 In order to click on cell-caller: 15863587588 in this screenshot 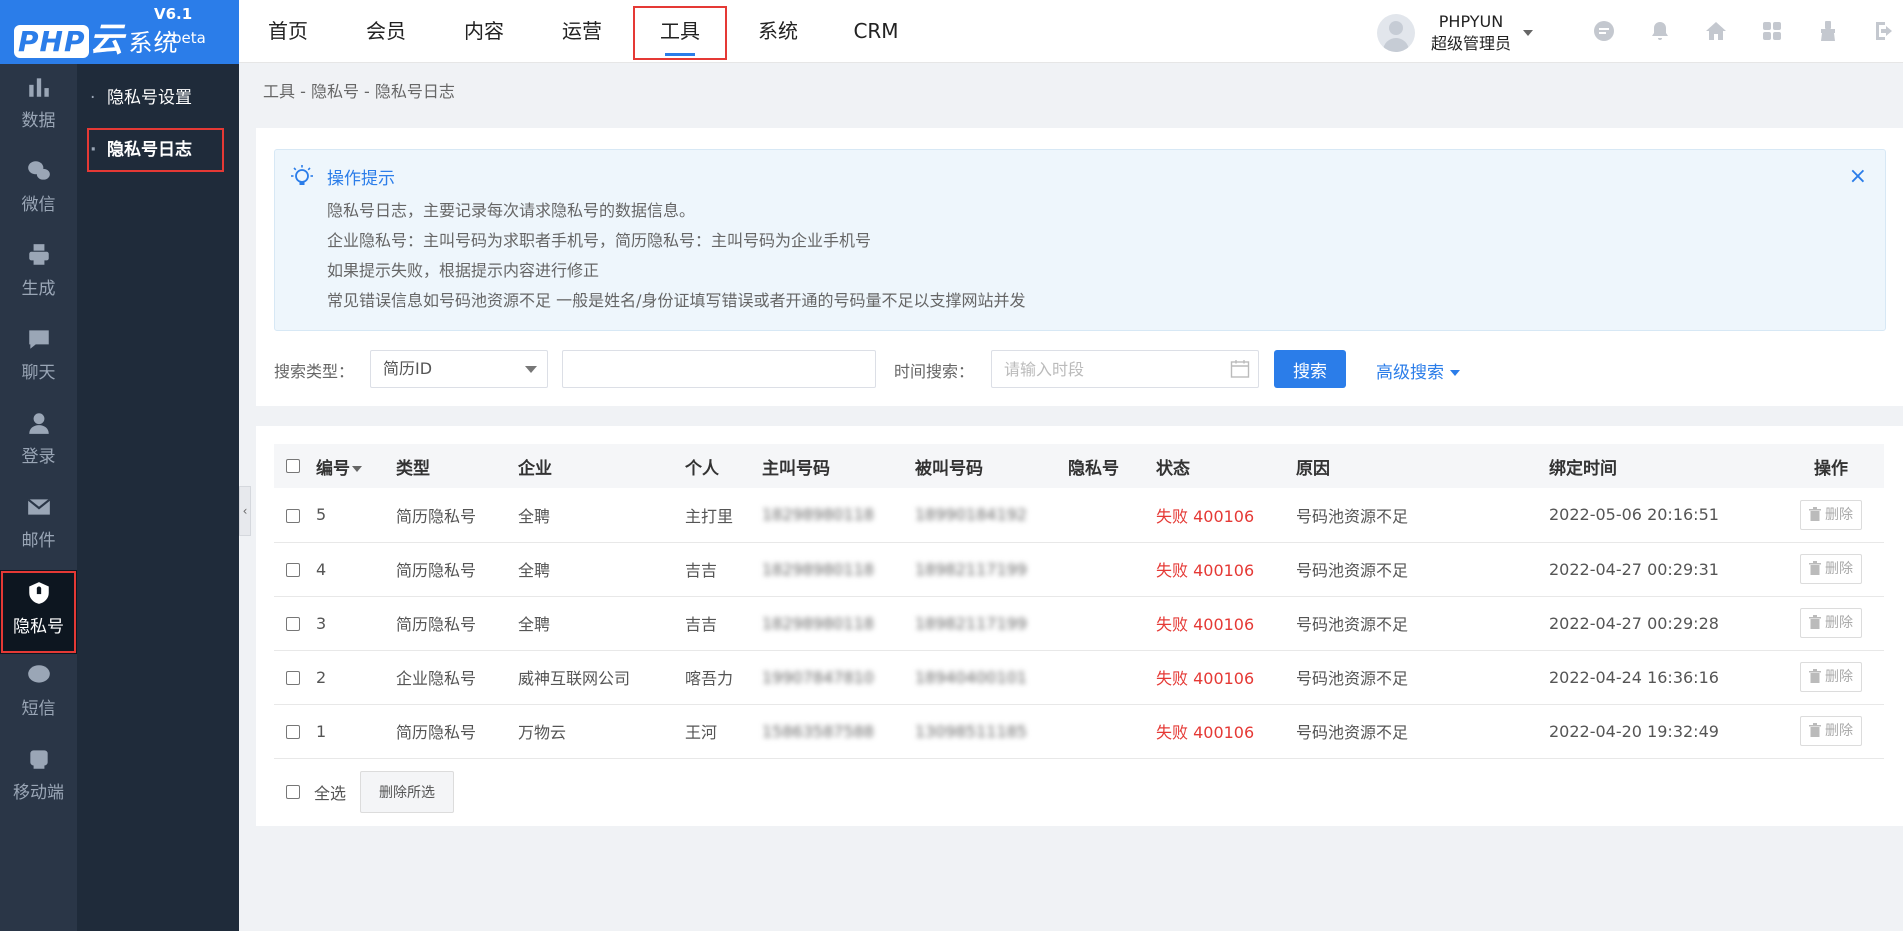, I will do `click(818, 731)`.